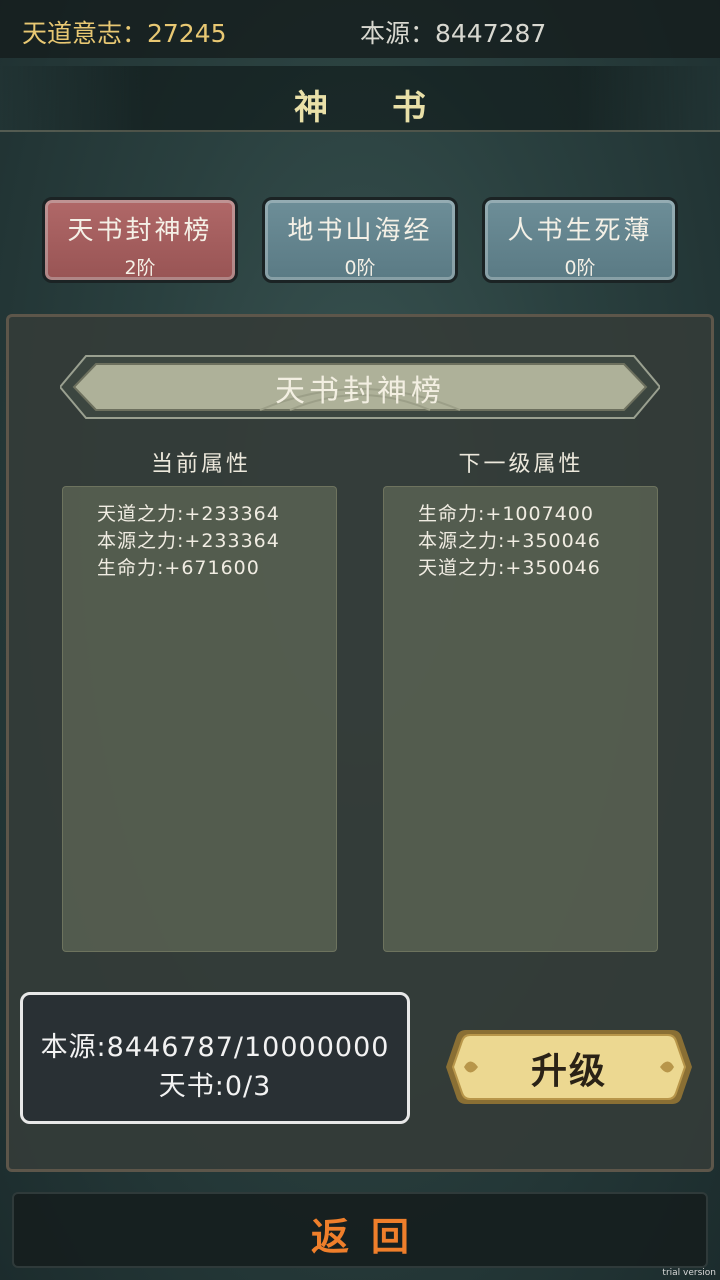  I want to click on back-label: 返回, so click(370, 1236).